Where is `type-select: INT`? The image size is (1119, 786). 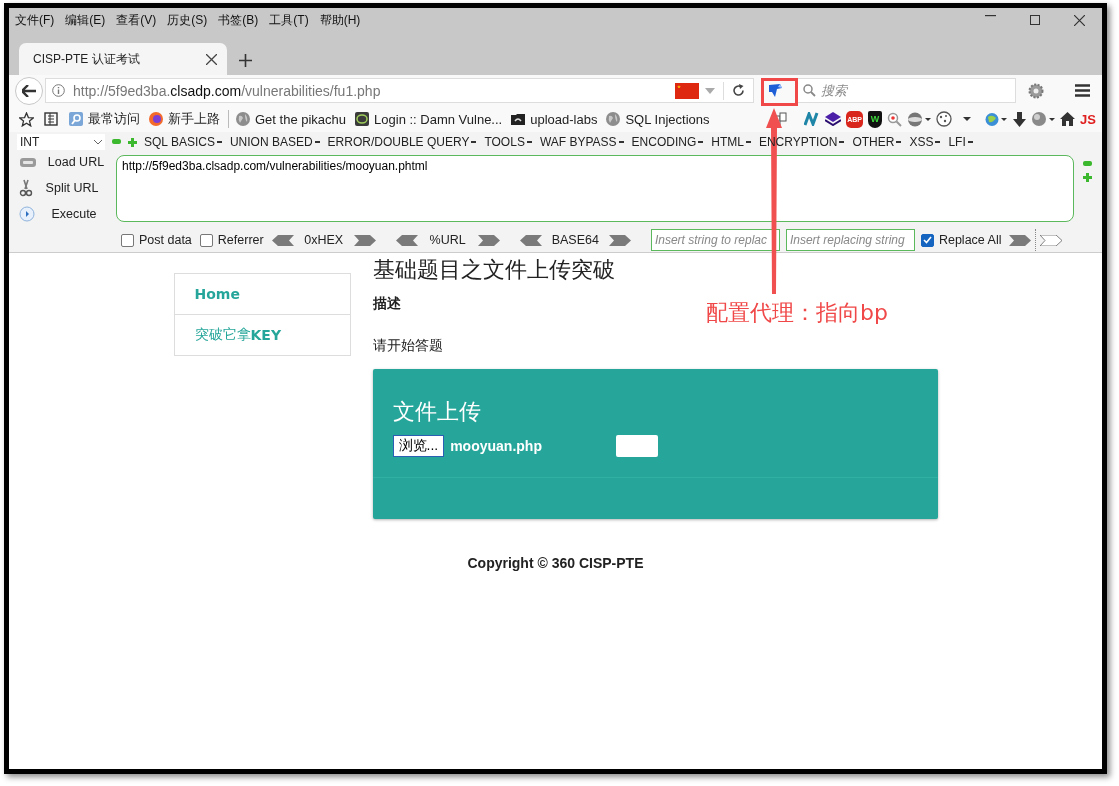 type-select: INT is located at coordinates (61, 142).